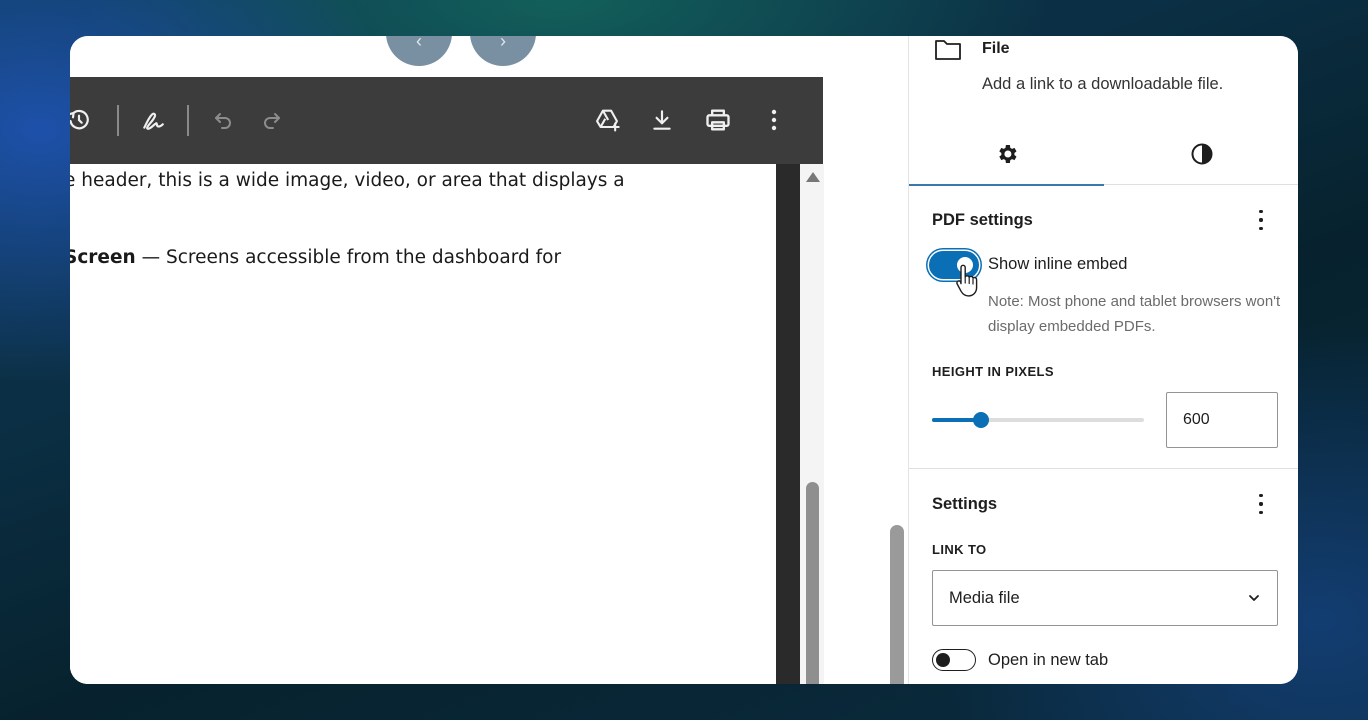 Image resolution: width=1368 pixels, height=720 pixels. I want to click on tab-settings, so click(1006, 157).